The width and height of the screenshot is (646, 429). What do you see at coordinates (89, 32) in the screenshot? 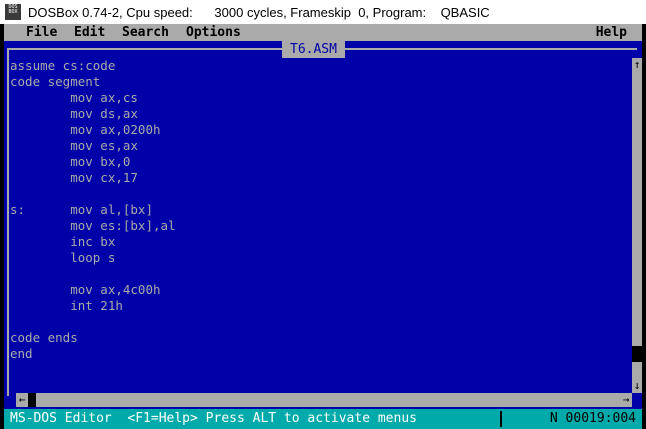
I see `menu-edit: Edit` at bounding box center [89, 32].